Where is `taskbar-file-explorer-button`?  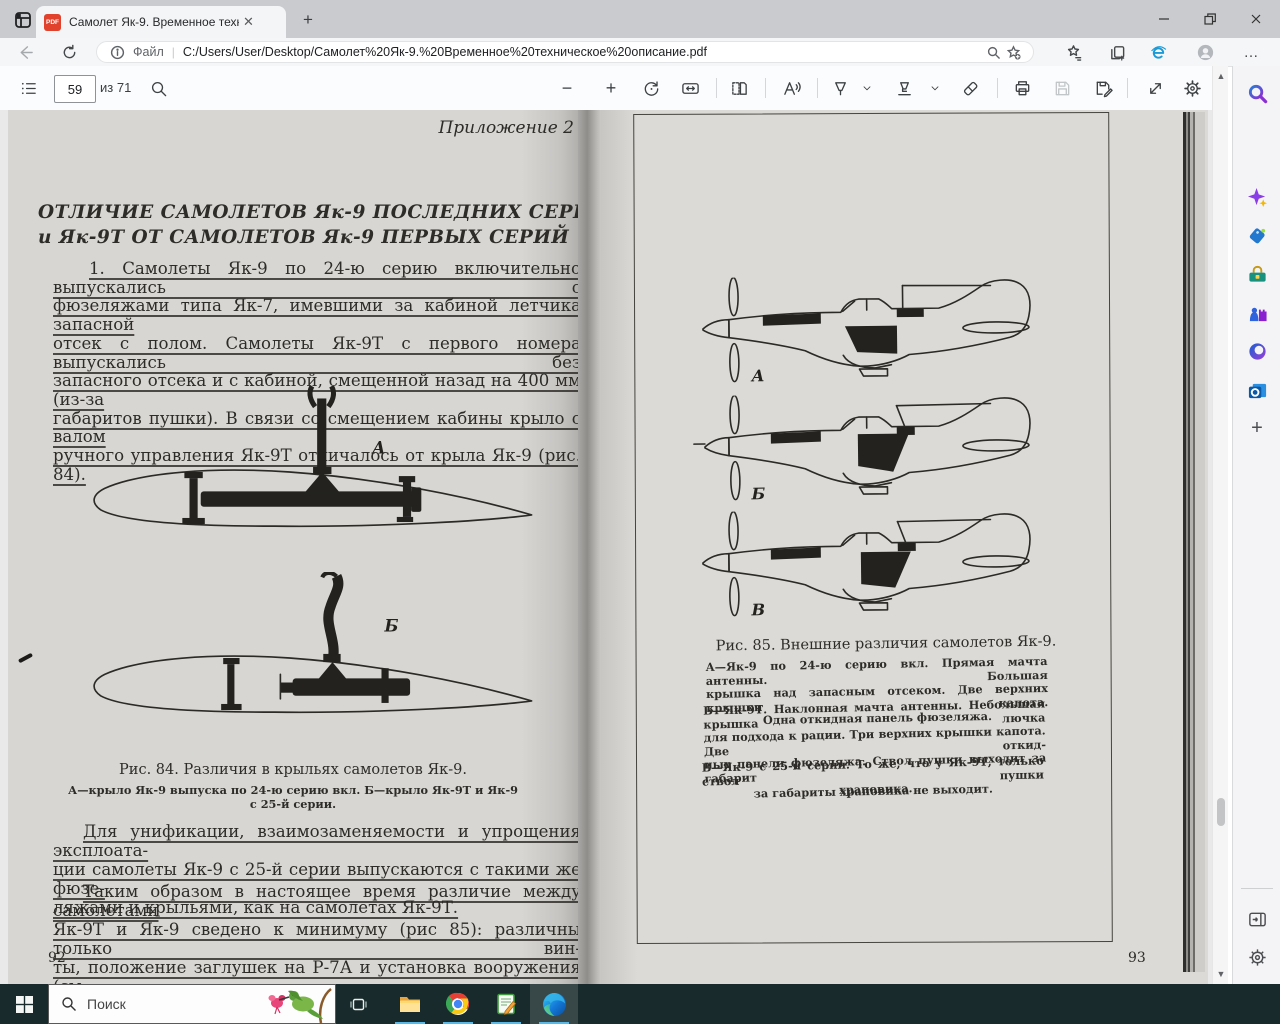 taskbar-file-explorer-button is located at coordinates (410, 1004).